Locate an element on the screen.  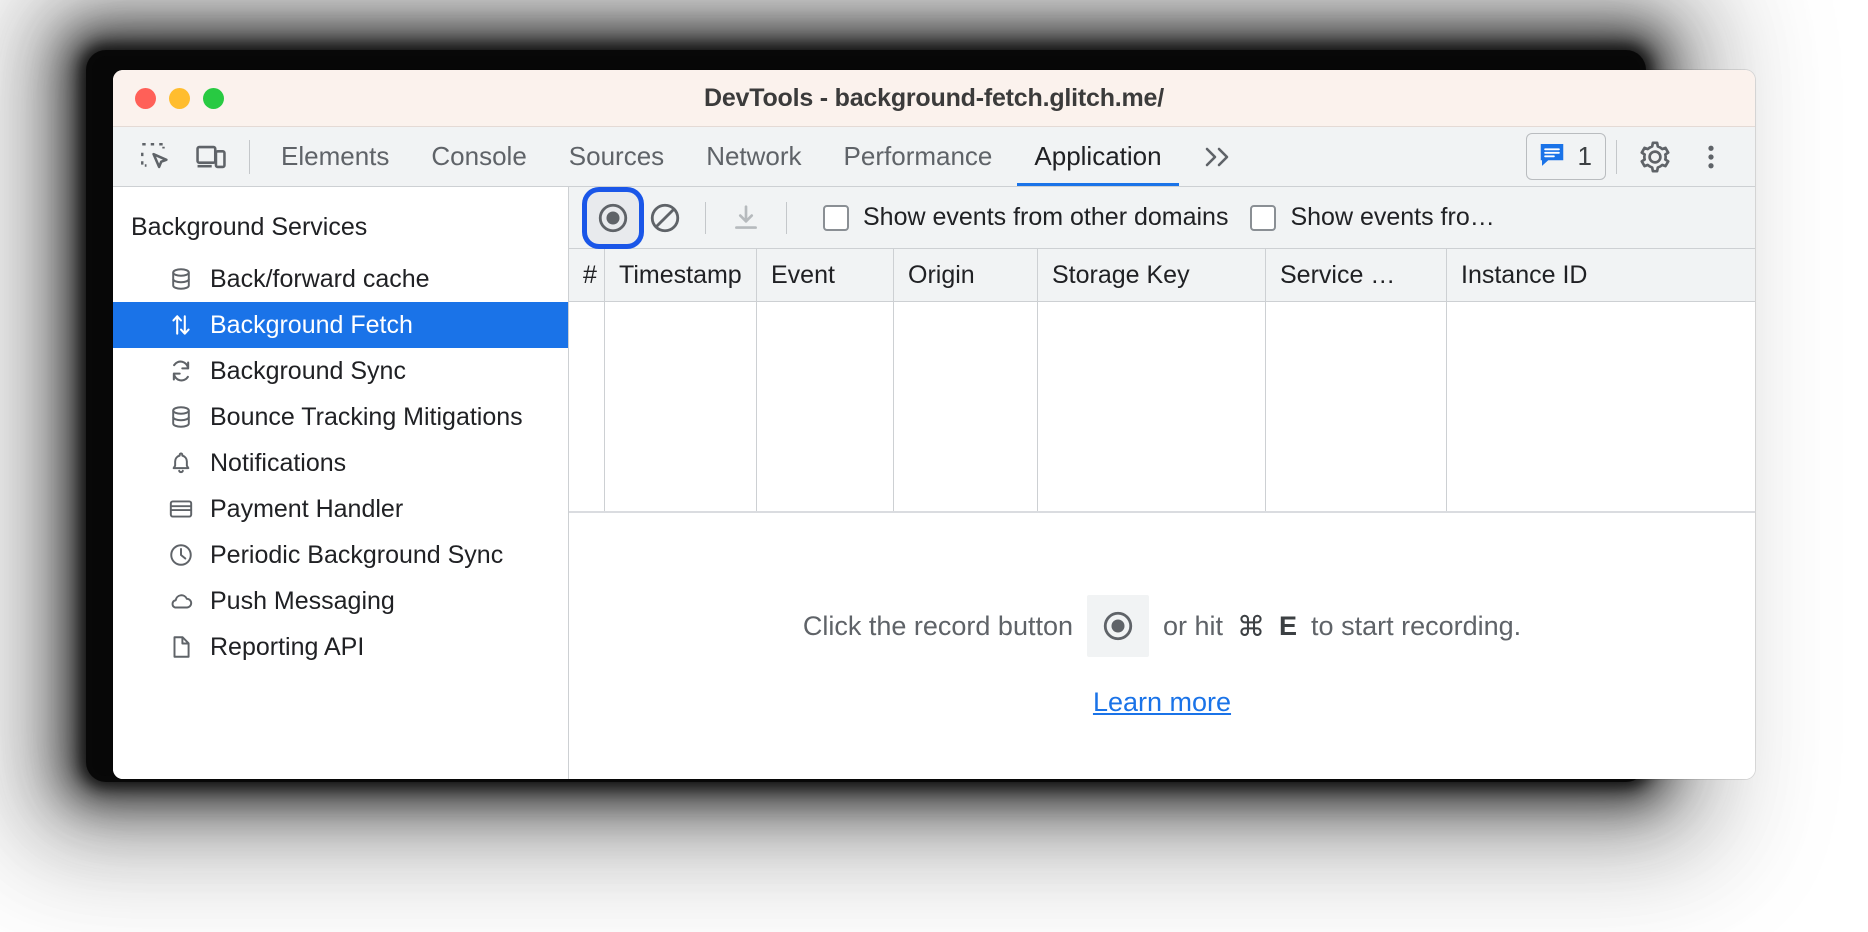
sidebar-item-label: Background Sync is located at coordinates (308, 370).